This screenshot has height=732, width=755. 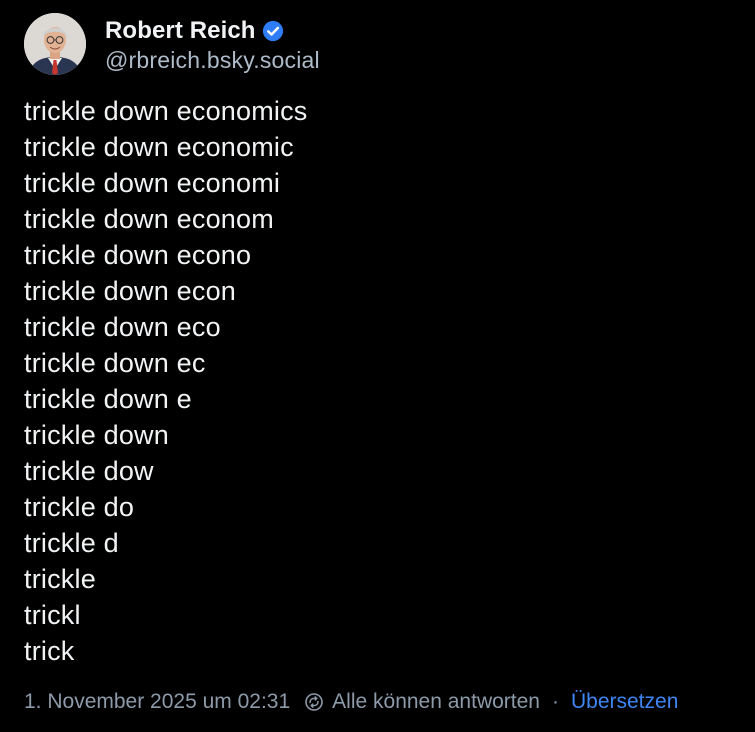 I want to click on author-handle: @rbreich.bsky.social, so click(x=212, y=60).